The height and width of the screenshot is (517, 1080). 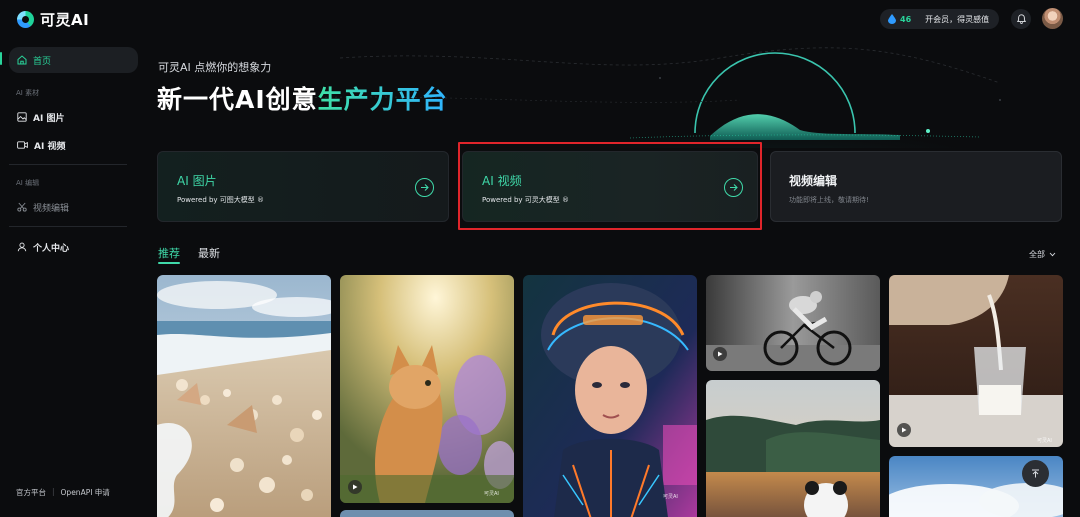 I want to click on logo-icon, so click(x=25, y=19).